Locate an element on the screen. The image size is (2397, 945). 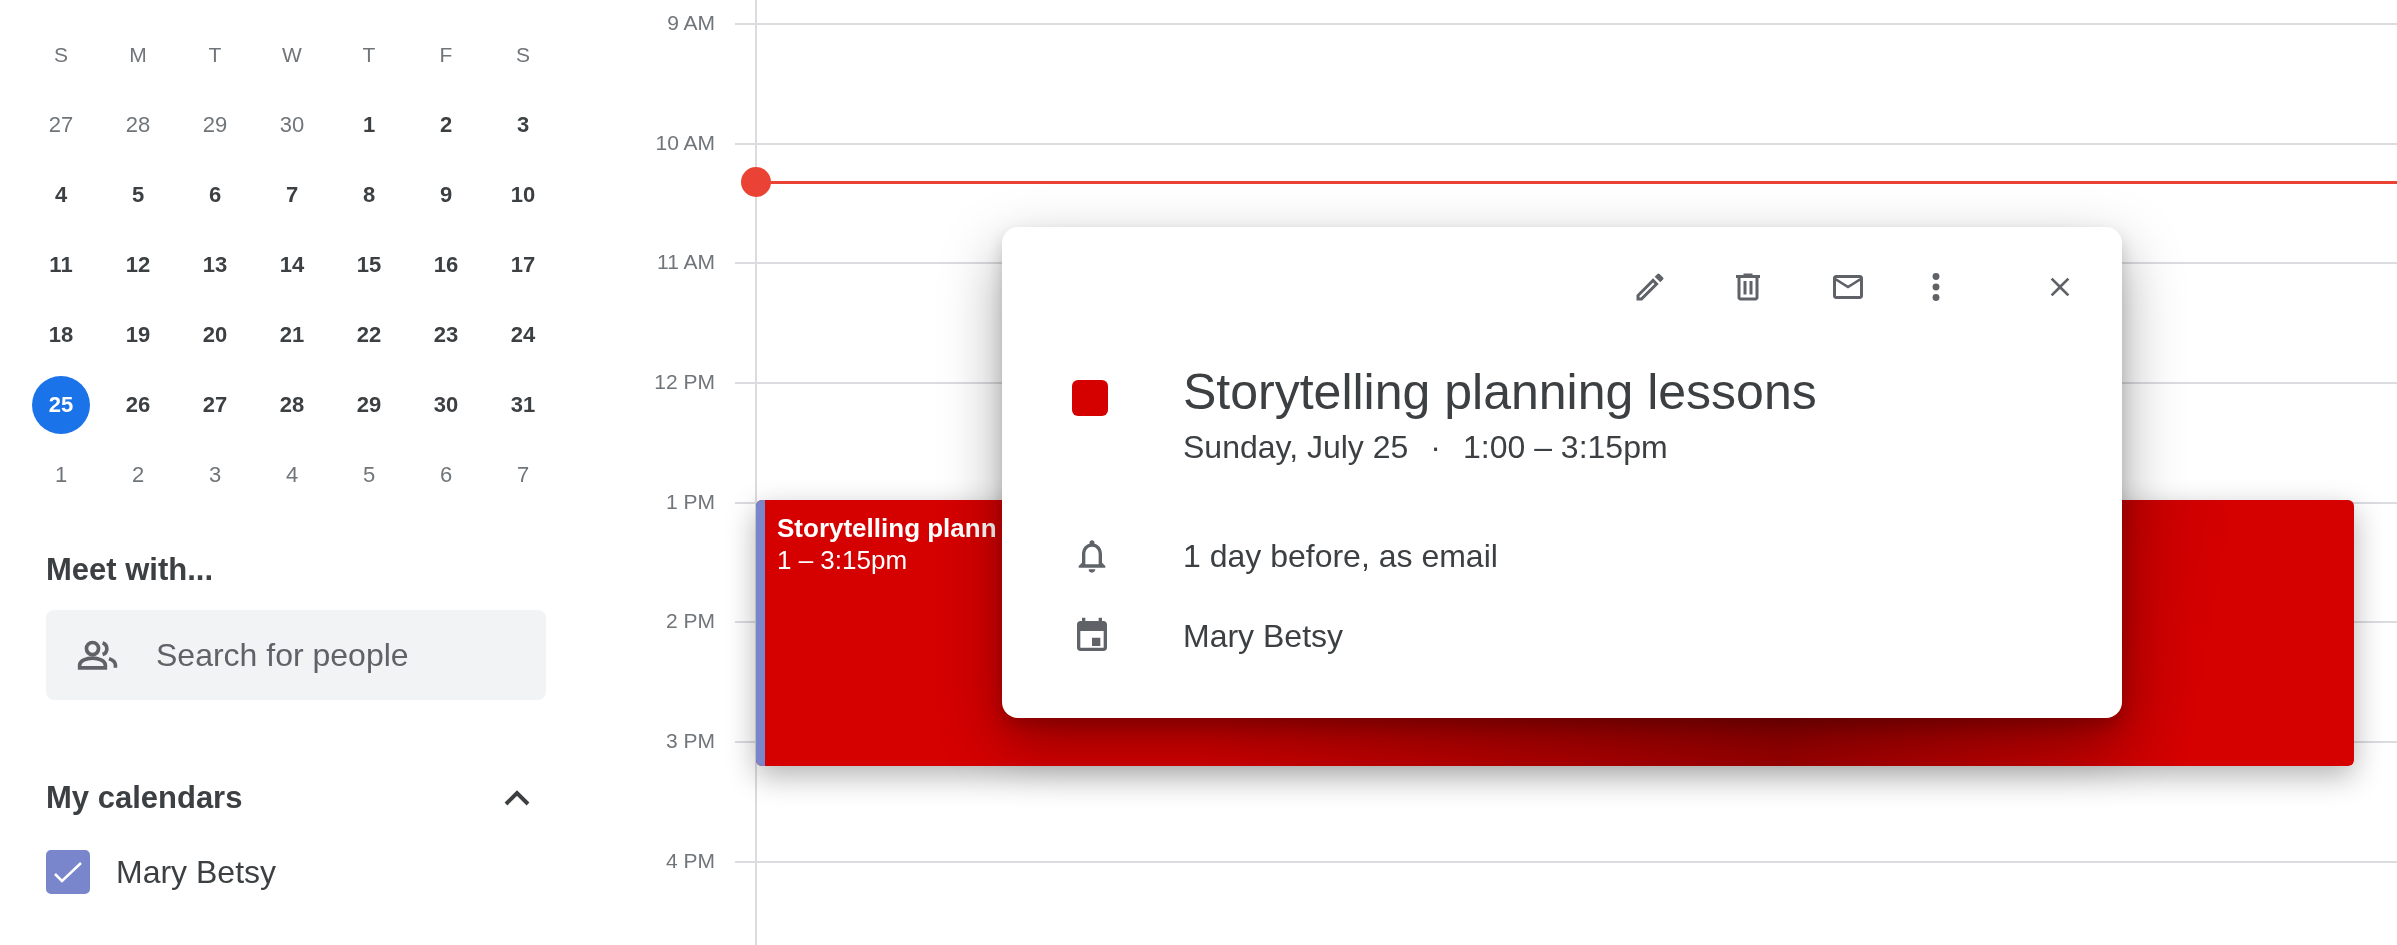
time-label: 11 AM is located at coordinates (685, 262).